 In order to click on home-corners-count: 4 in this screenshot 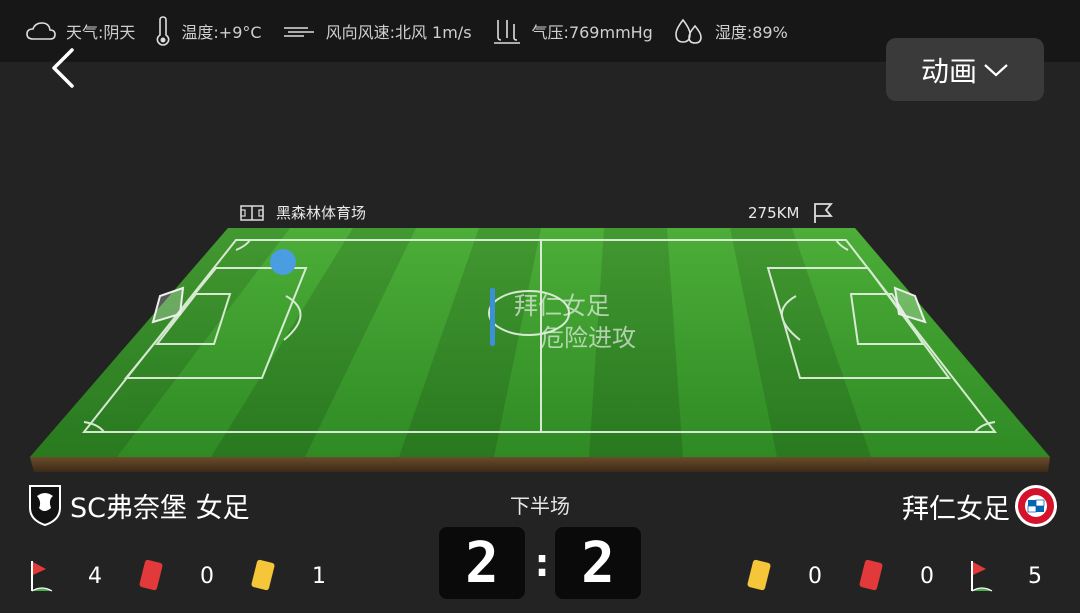, I will do `click(95, 576)`.